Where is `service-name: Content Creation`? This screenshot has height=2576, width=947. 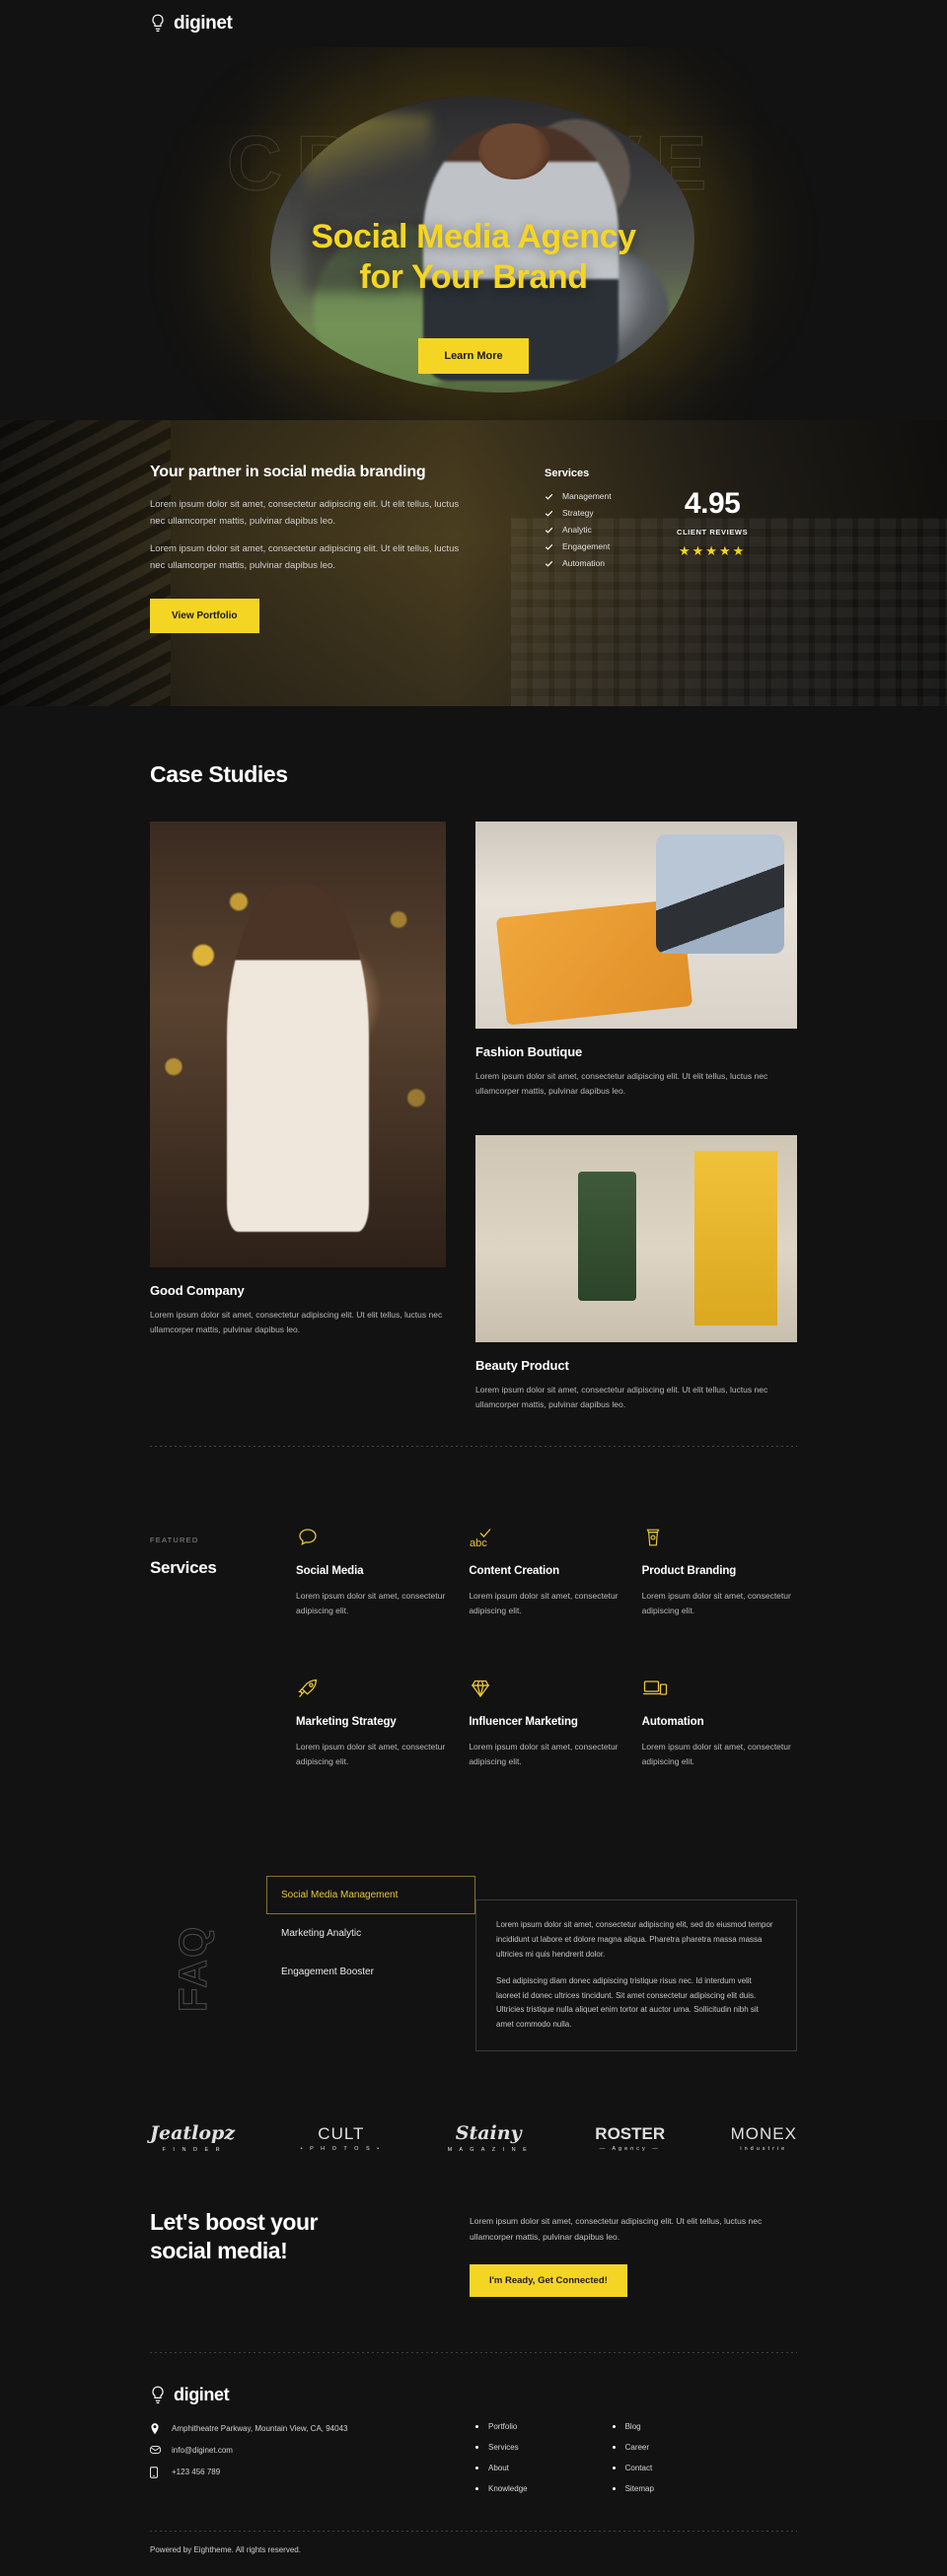
service-name: Content Creation is located at coordinates (514, 1572).